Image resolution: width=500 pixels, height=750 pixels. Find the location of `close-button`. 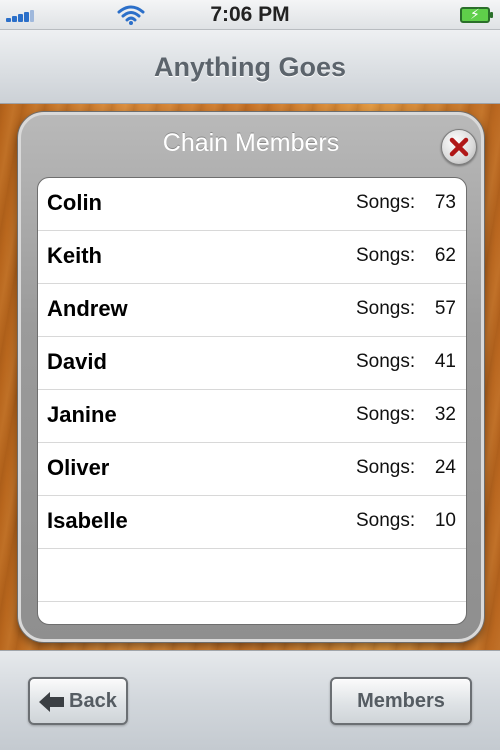

close-button is located at coordinates (459, 147).